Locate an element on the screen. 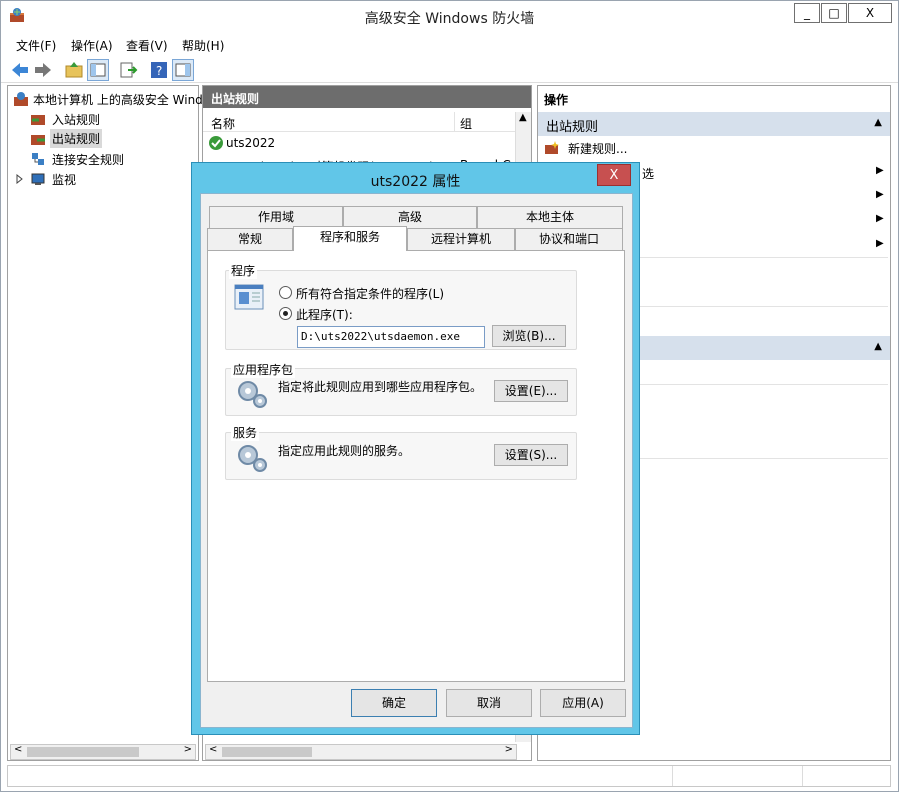 This screenshot has width=899, height=792. firewall-root-icon is located at coordinates (21, 99).